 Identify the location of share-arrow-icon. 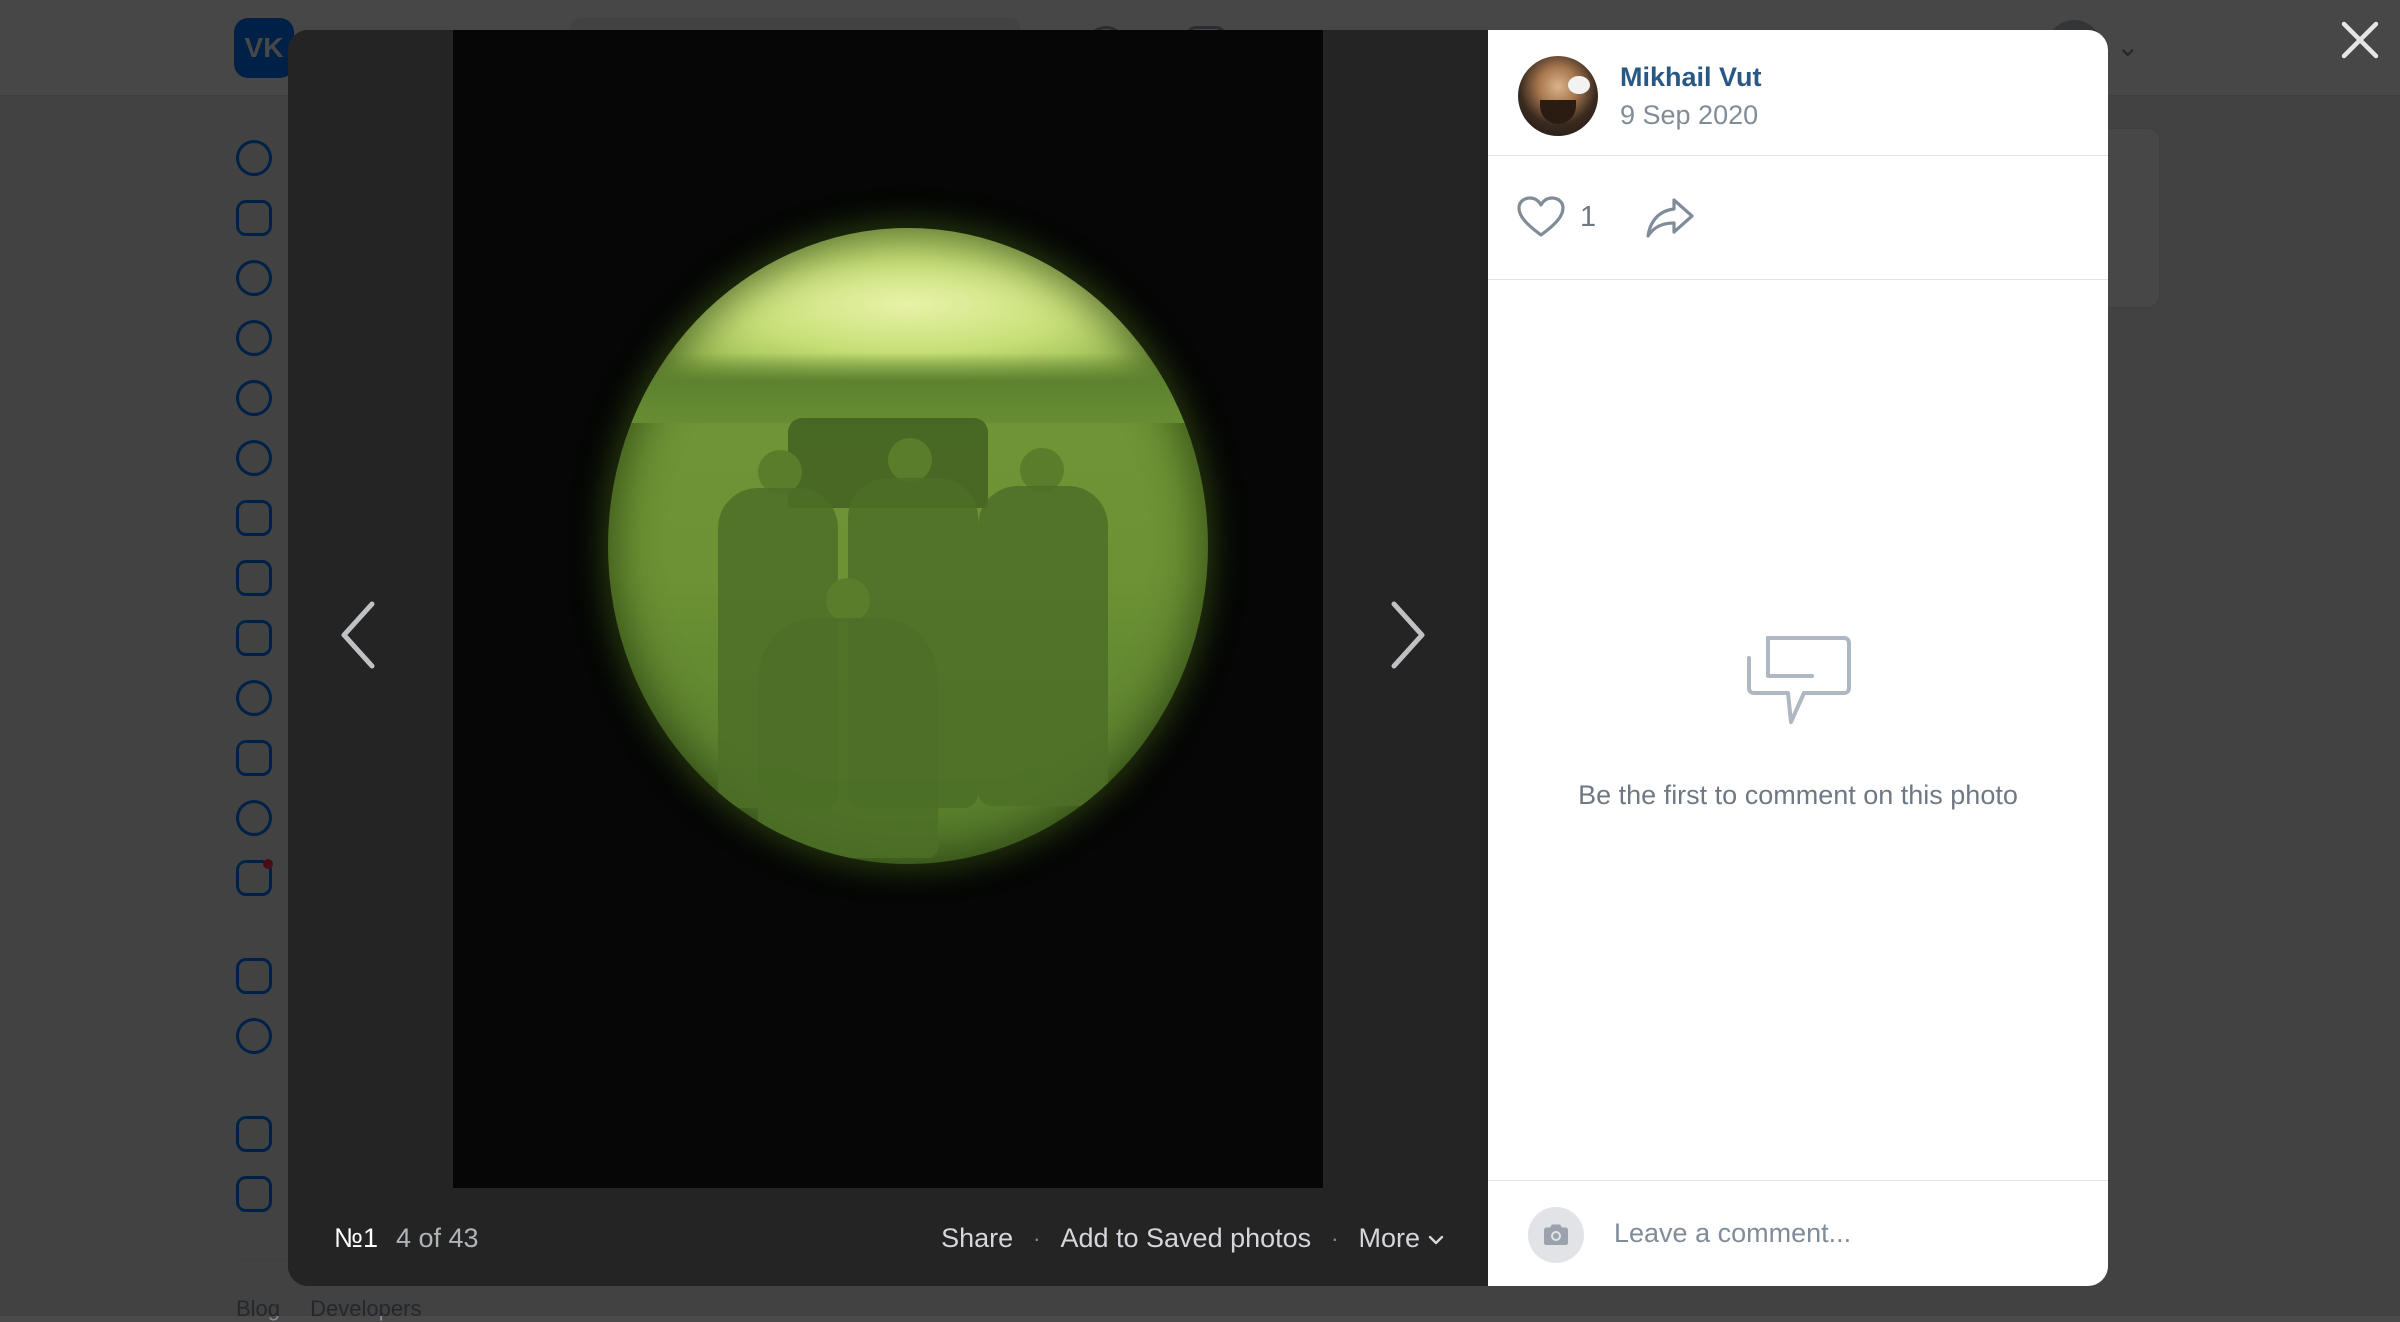
(1670, 218).